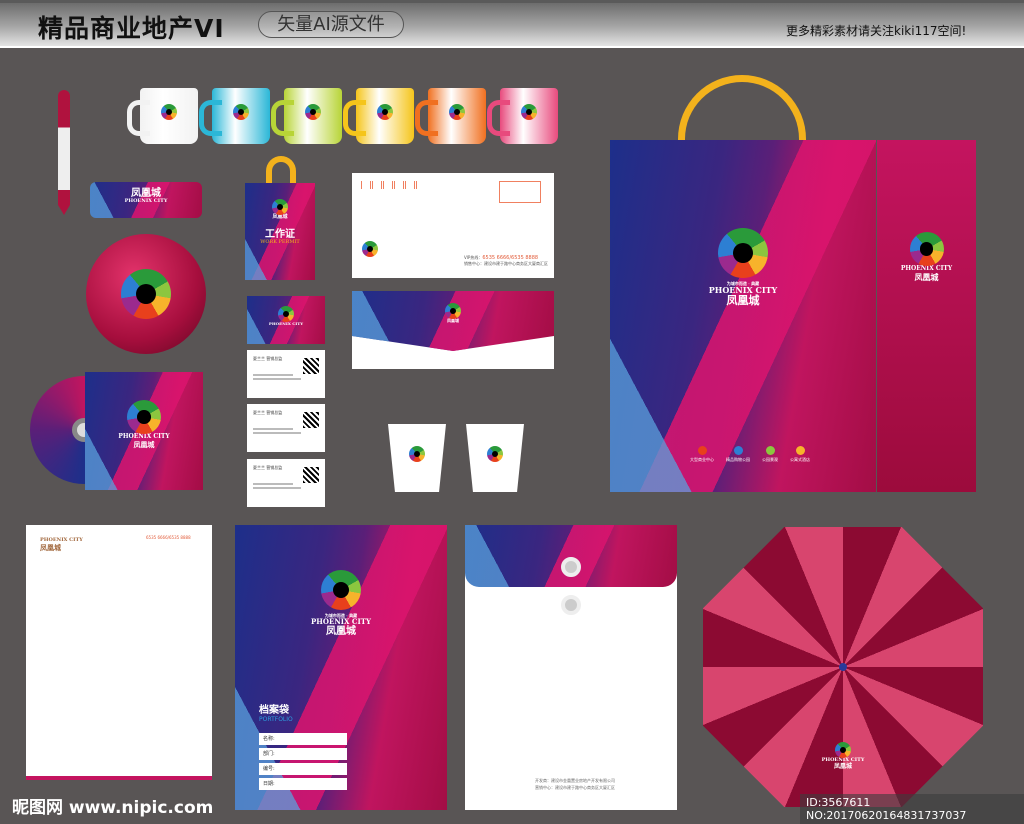 This screenshot has height=824, width=1024. I want to click on card-brand-en: PHOENIX CITY, so click(286, 323).